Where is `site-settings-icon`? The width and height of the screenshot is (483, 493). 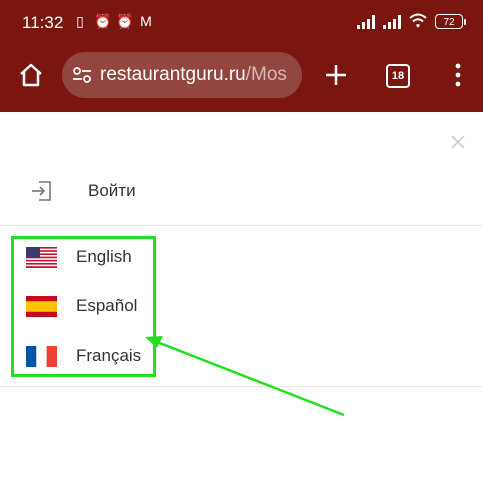 site-settings-icon is located at coordinates (82, 75).